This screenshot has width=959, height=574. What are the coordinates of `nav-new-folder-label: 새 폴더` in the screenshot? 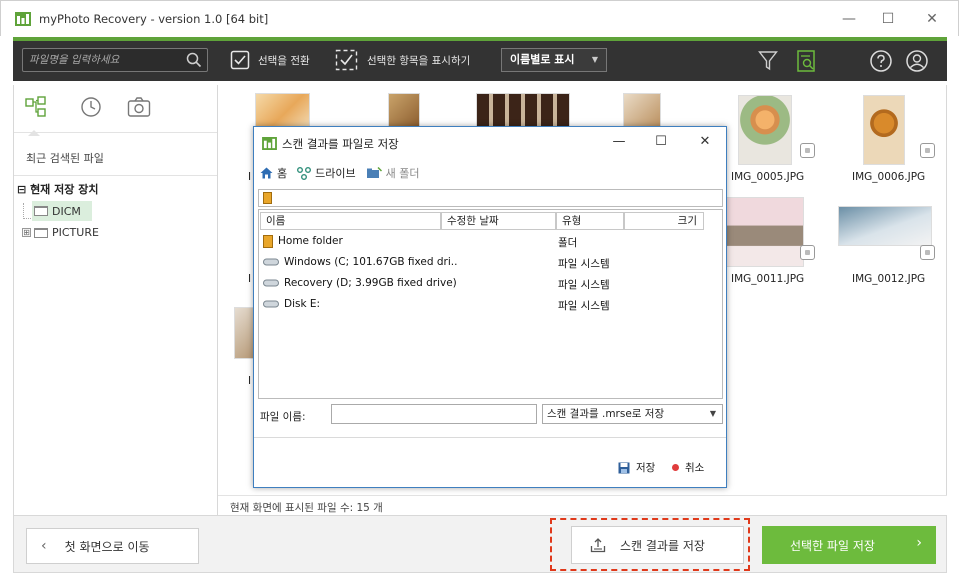 It's located at (402, 173).